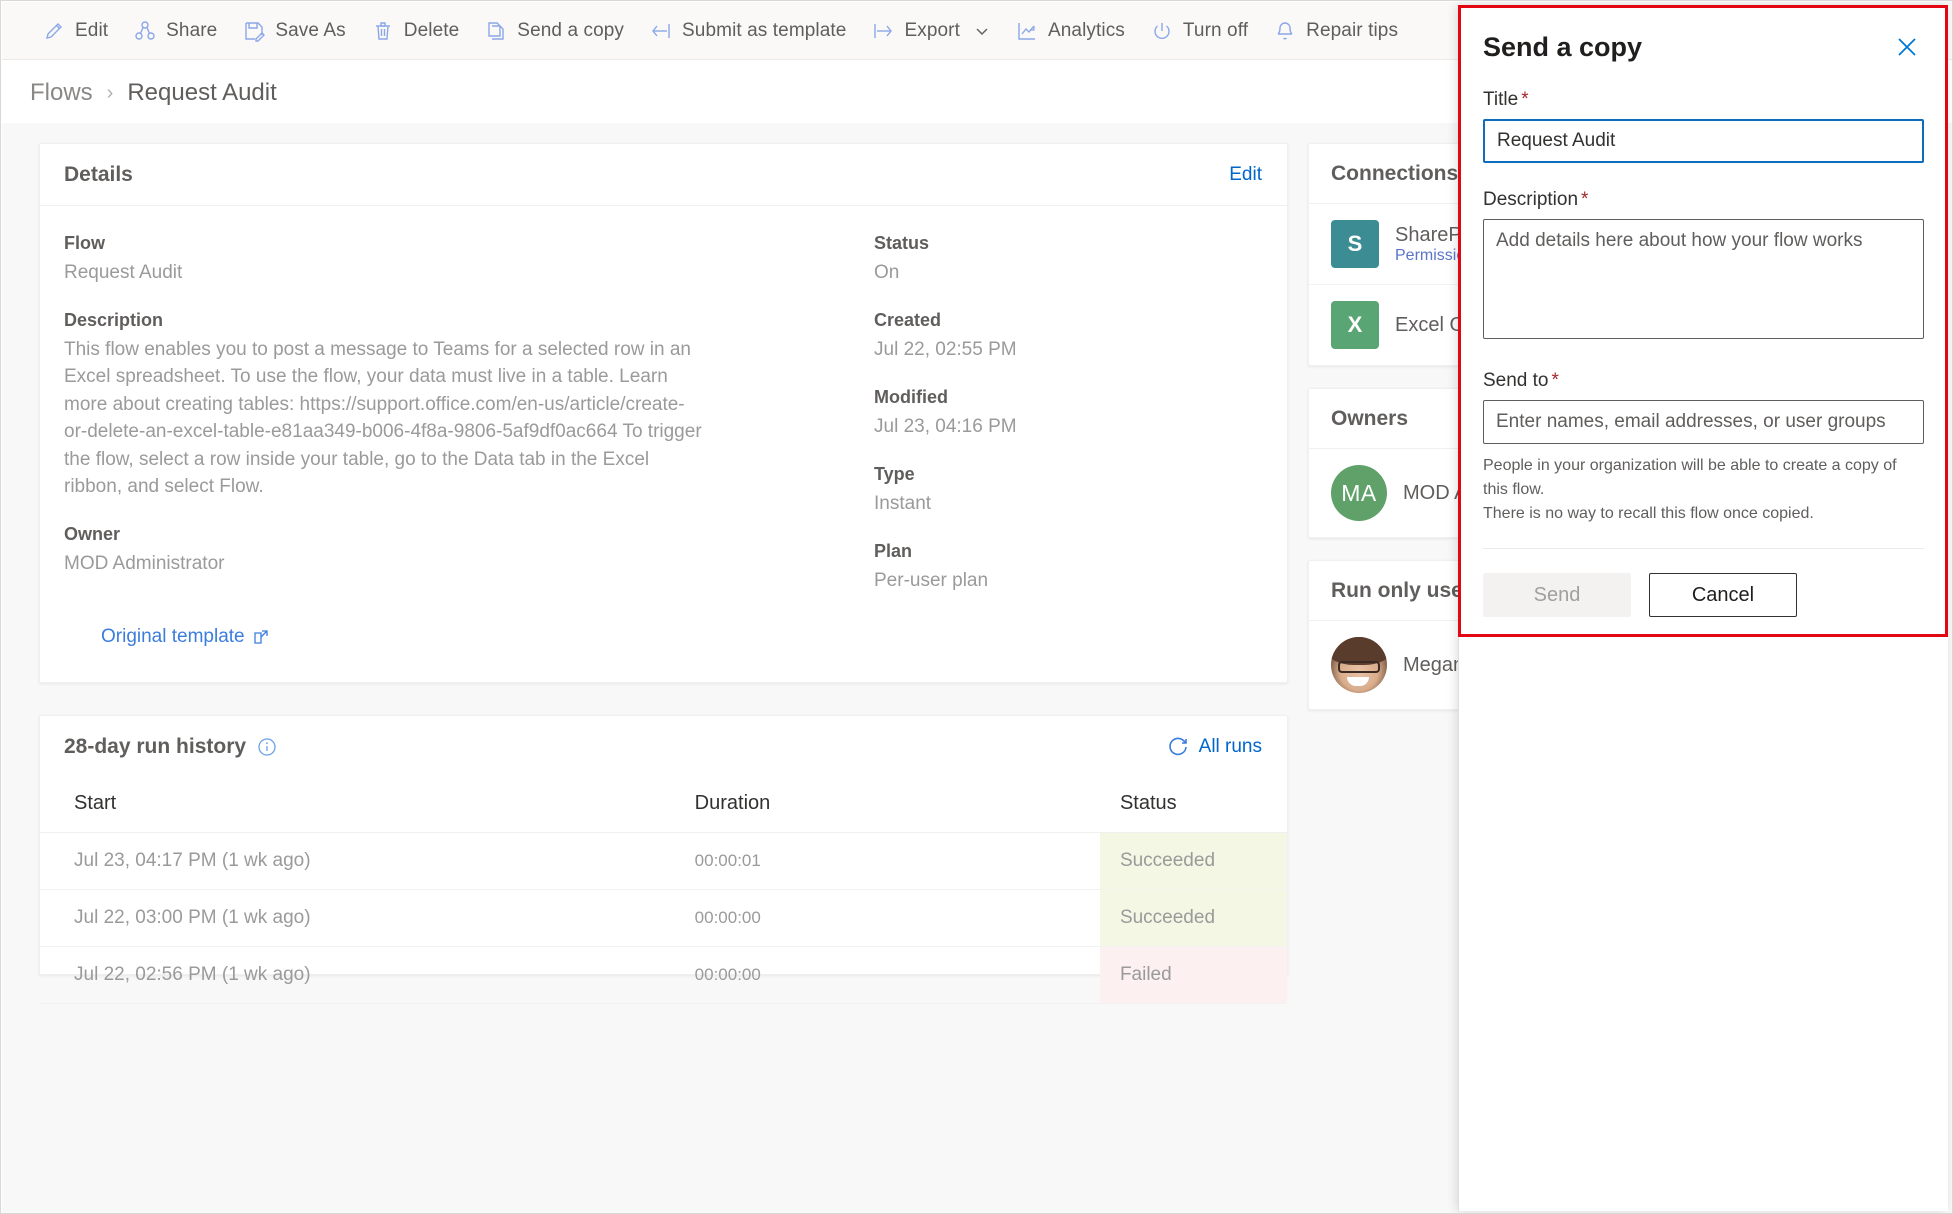  Describe the element at coordinates (1703, 422) in the screenshot. I see `send-to-input` at that location.